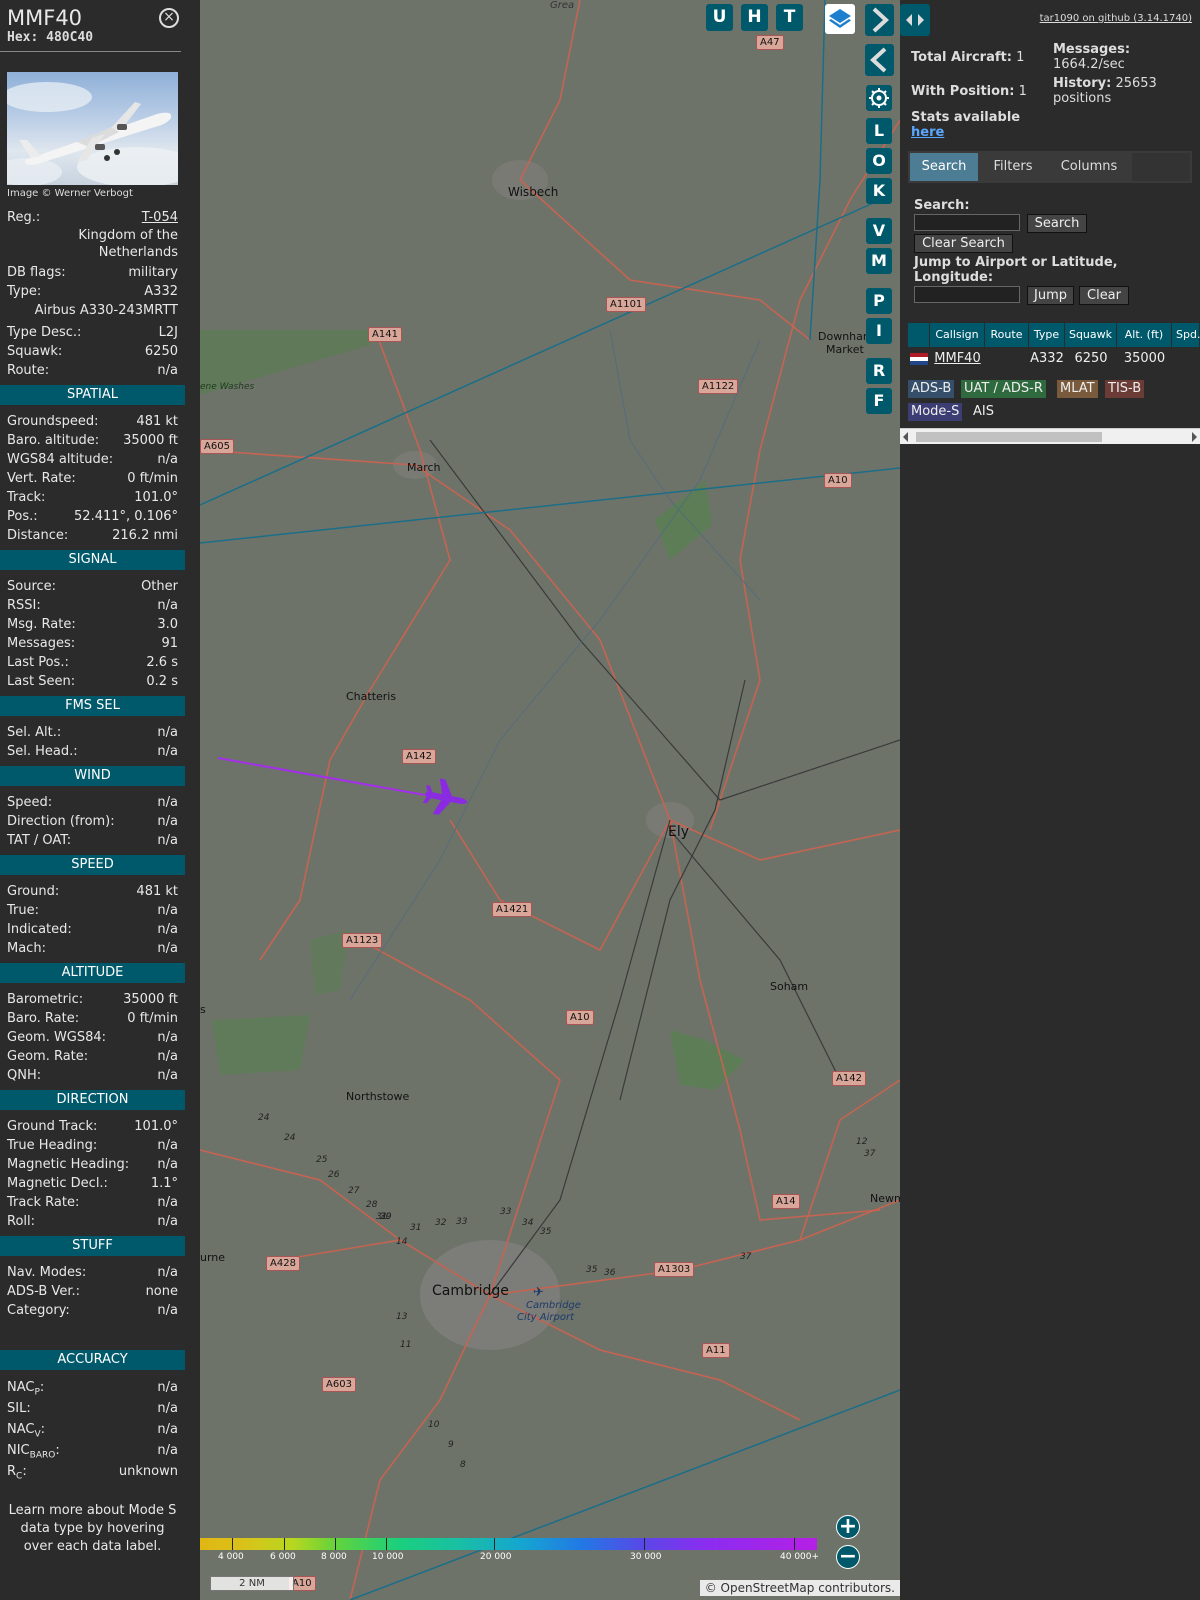  I want to click on altitude-value: n/a, so click(167, 1075).